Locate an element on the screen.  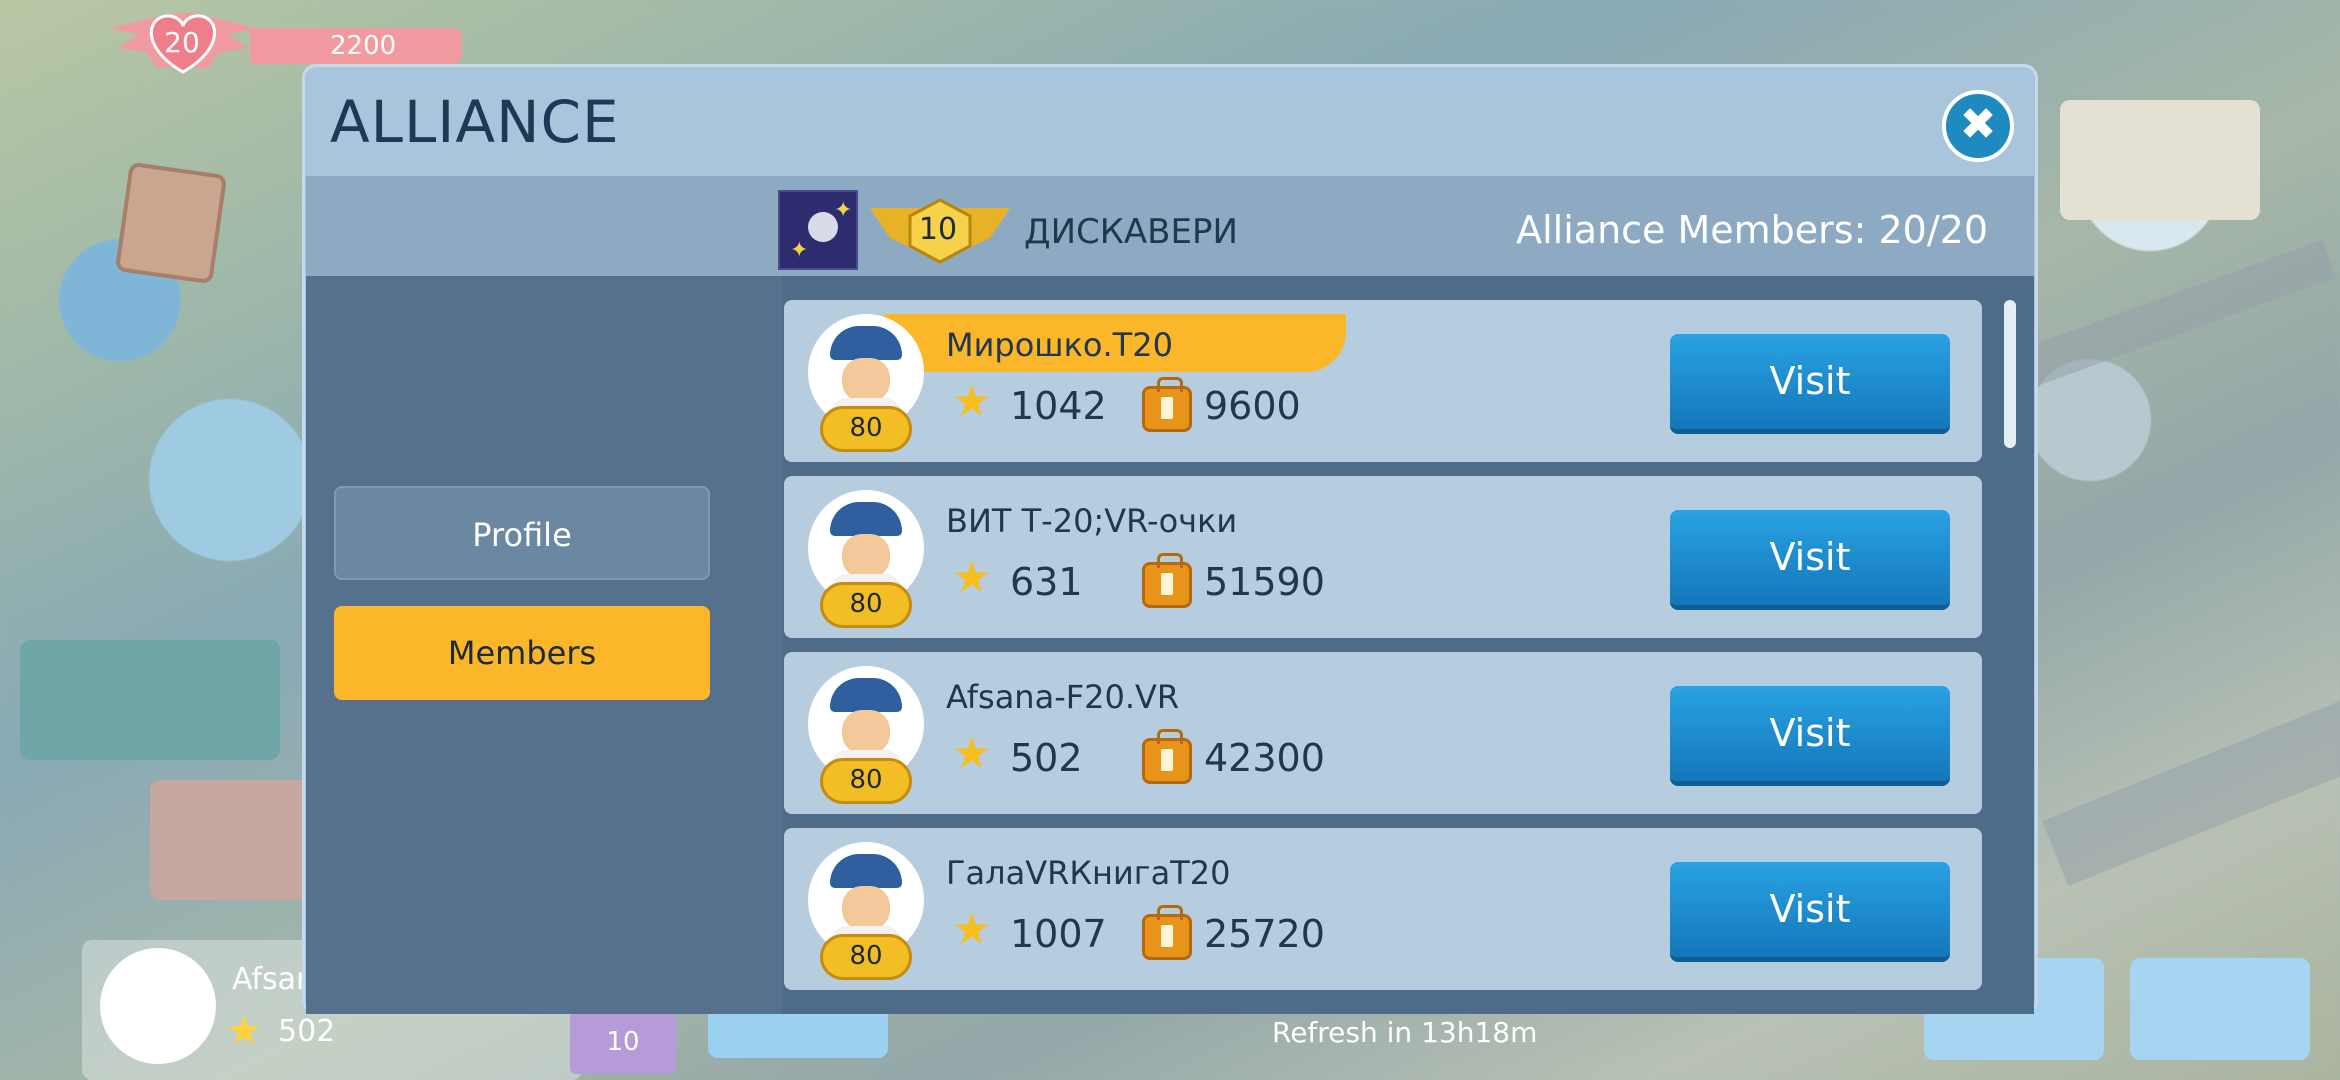
list-item: 80 ВИТ Т-20;VR-очки ★ 631 51590 Visit is located at coordinates (1383, 557).